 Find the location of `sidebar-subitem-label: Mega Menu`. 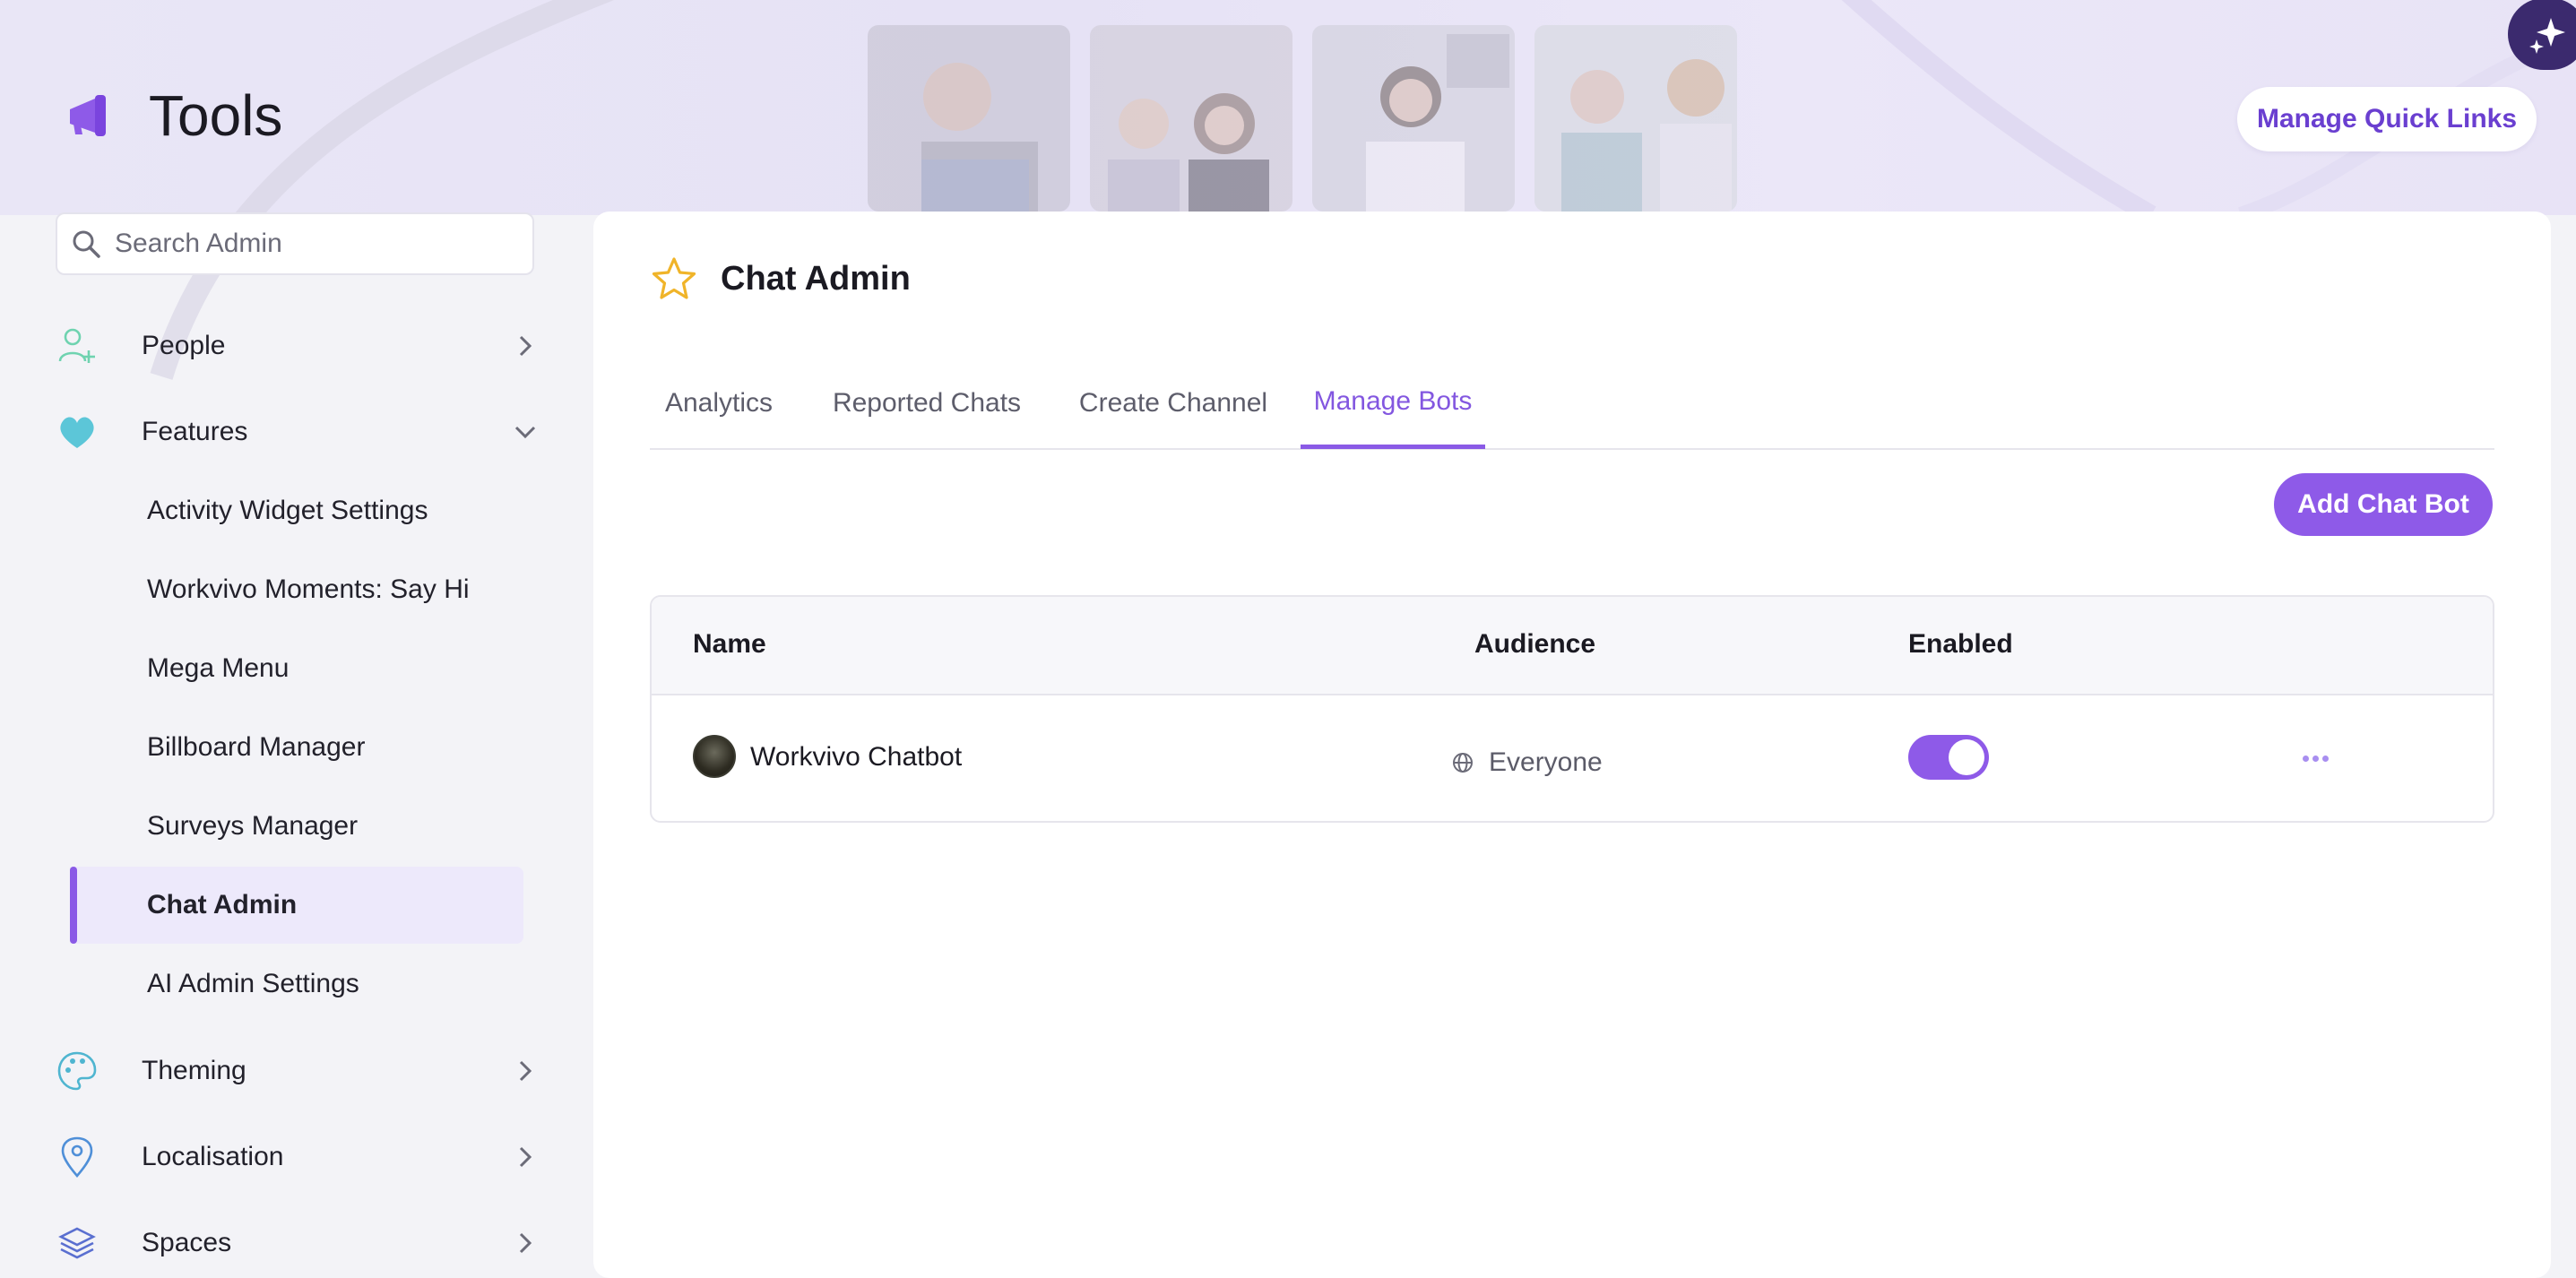

sidebar-subitem-label: Mega Menu is located at coordinates (218, 668).